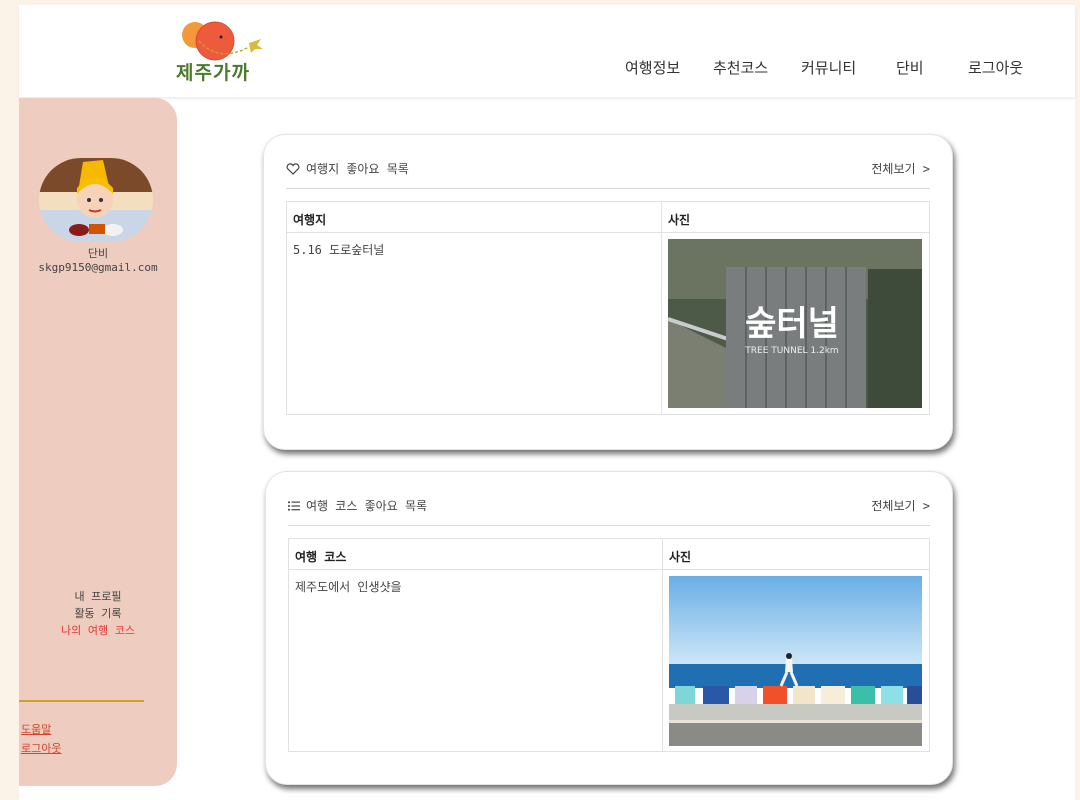 This screenshot has height=800, width=1080. I want to click on card-header: 여행 코스 좋아요 목록 전체보기 >, so click(609, 499).